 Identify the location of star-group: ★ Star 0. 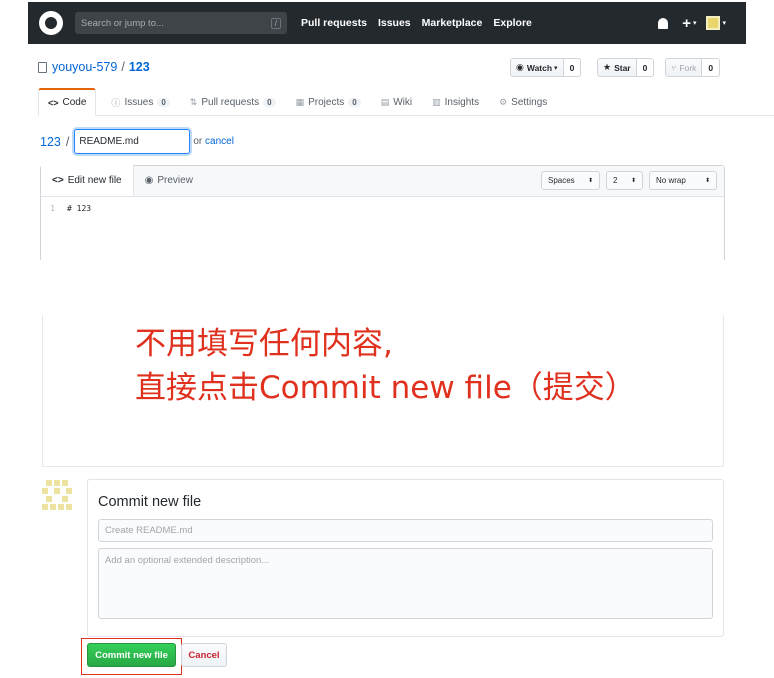
(626, 67).